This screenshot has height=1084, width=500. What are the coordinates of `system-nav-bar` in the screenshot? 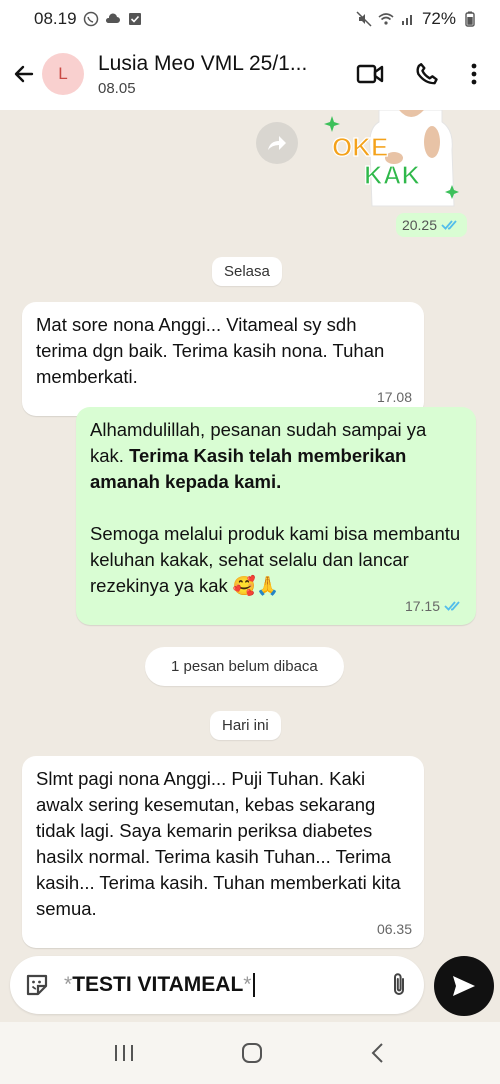 It's located at (250, 1053).